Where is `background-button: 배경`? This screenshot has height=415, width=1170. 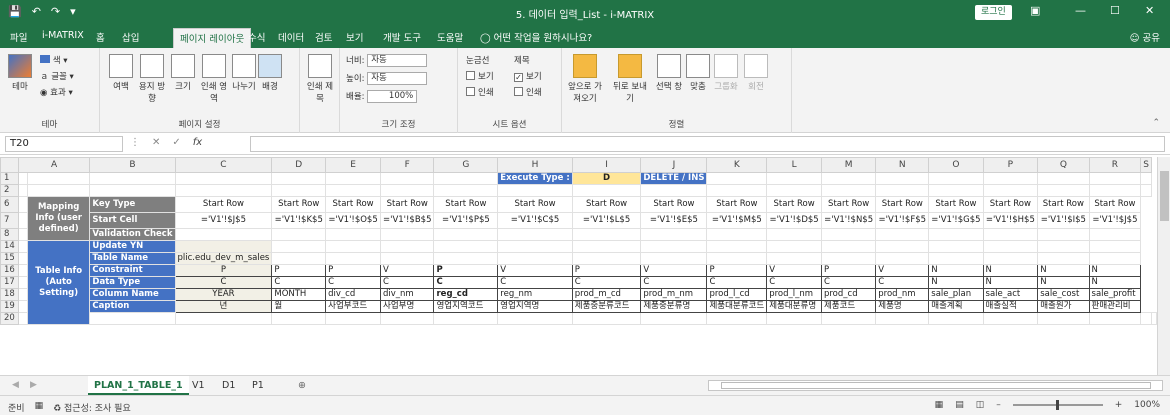
background-button: 배경 is located at coordinates (270, 73).